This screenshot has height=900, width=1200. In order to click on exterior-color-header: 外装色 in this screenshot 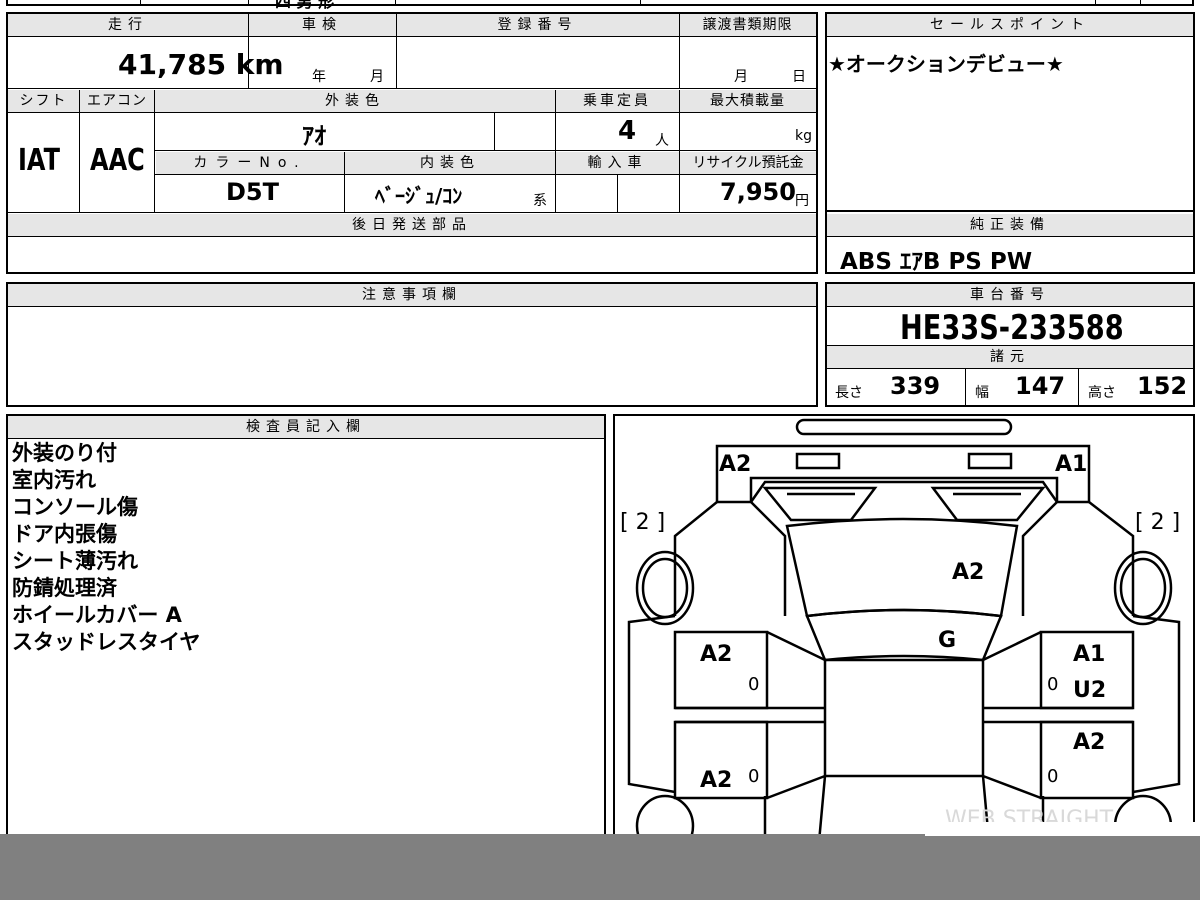, I will do `click(355, 101)`.